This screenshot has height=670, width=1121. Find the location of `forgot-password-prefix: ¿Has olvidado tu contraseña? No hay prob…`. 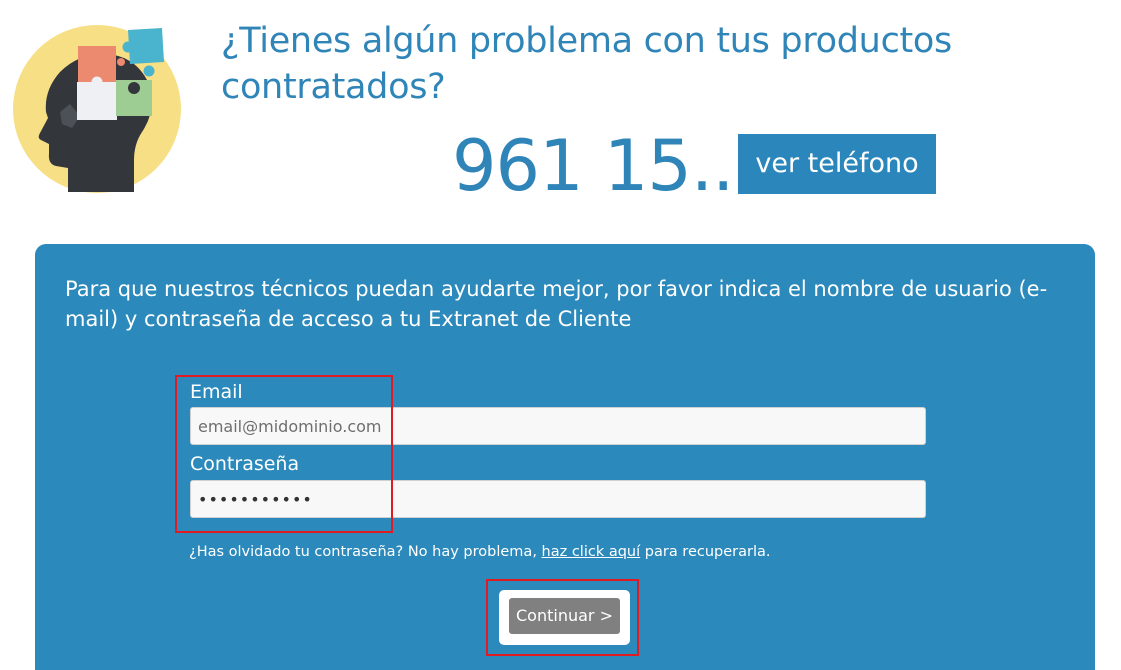

forgot-password-prefix: ¿Has olvidado tu contraseña? No hay prob… is located at coordinates (365, 552).